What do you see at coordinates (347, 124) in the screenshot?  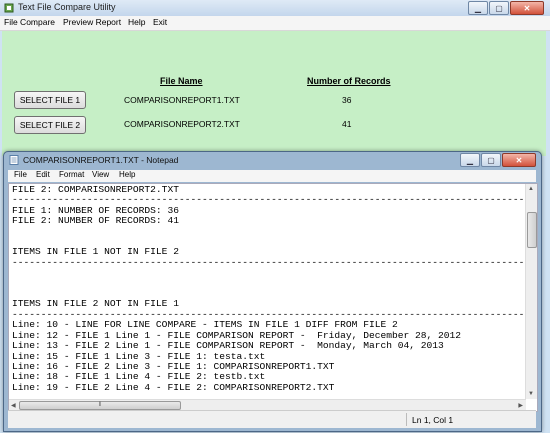 I see `file-2-records: 41` at bounding box center [347, 124].